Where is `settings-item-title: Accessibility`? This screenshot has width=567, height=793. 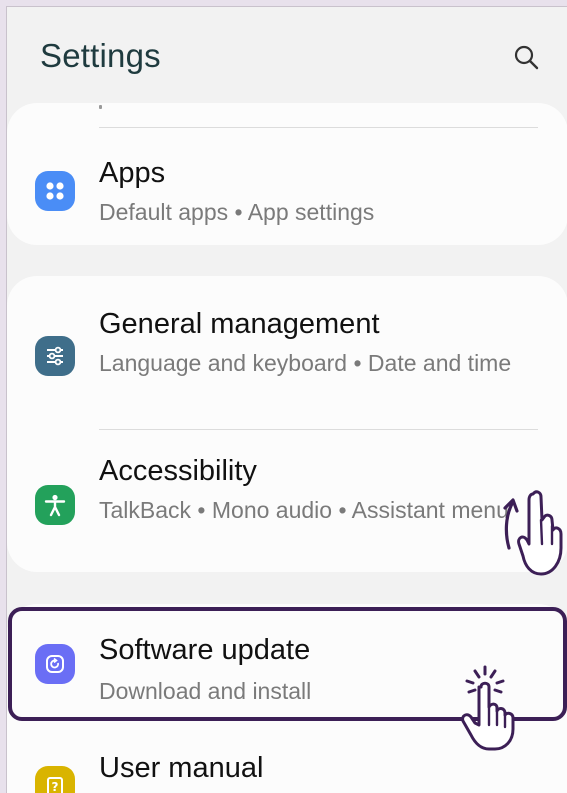 settings-item-title: Accessibility is located at coordinates (178, 471).